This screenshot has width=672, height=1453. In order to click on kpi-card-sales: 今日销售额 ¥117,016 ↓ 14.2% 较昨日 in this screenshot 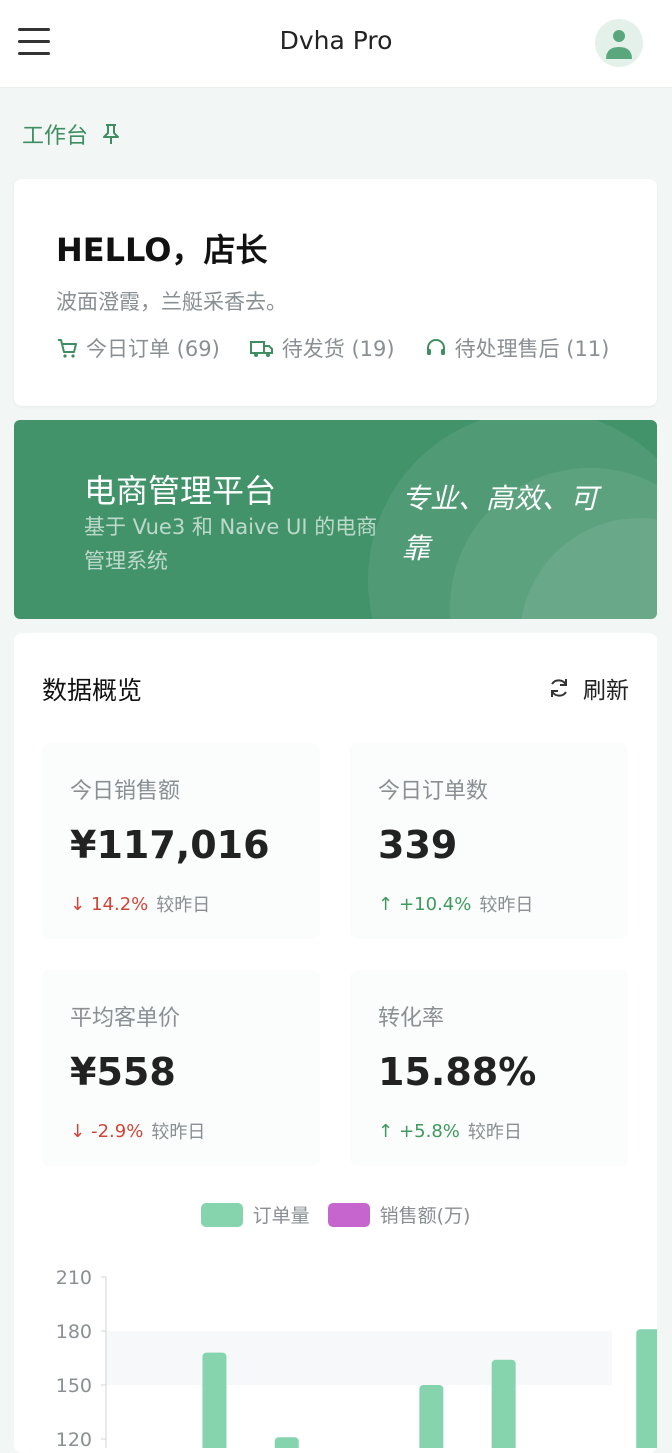, I will do `click(181, 841)`.